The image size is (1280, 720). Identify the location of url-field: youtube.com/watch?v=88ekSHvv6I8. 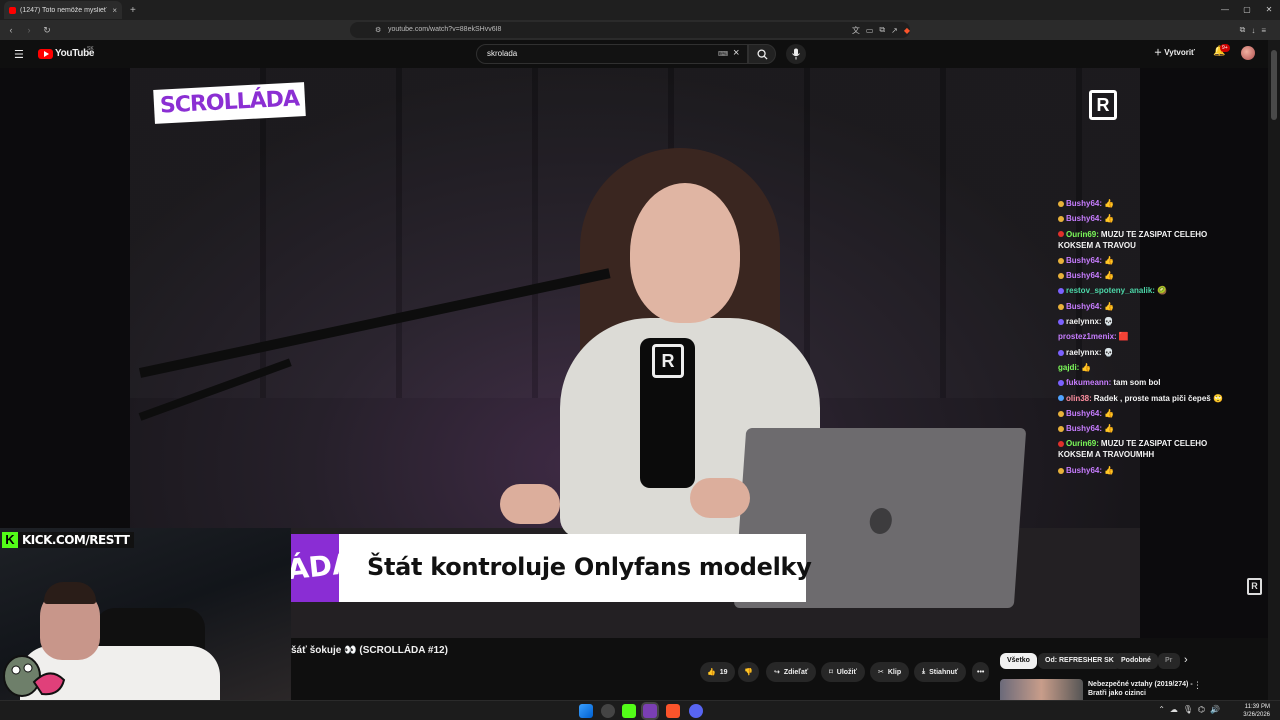
(630, 30).